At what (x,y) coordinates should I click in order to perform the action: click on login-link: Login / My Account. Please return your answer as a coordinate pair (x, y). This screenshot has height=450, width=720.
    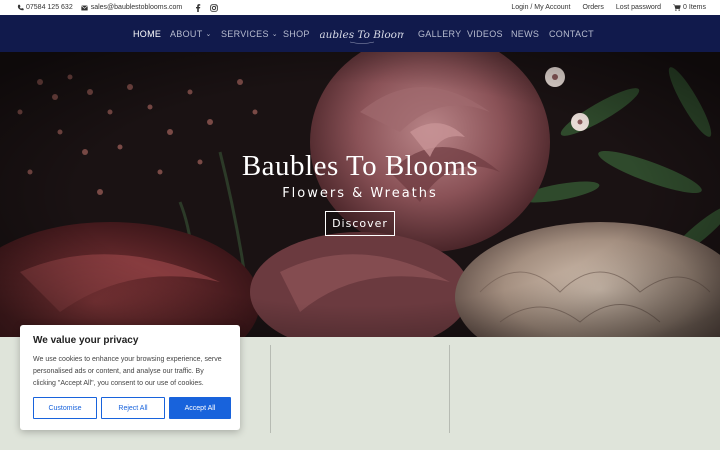
    Looking at the image, I should click on (540, 7).